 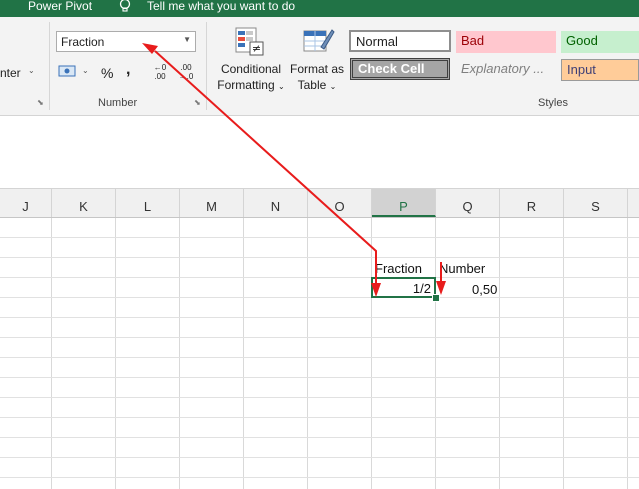 What do you see at coordinates (376, 278) in the screenshot?
I see `annotation-arrow-to-p` at bounding box center [376, 278].